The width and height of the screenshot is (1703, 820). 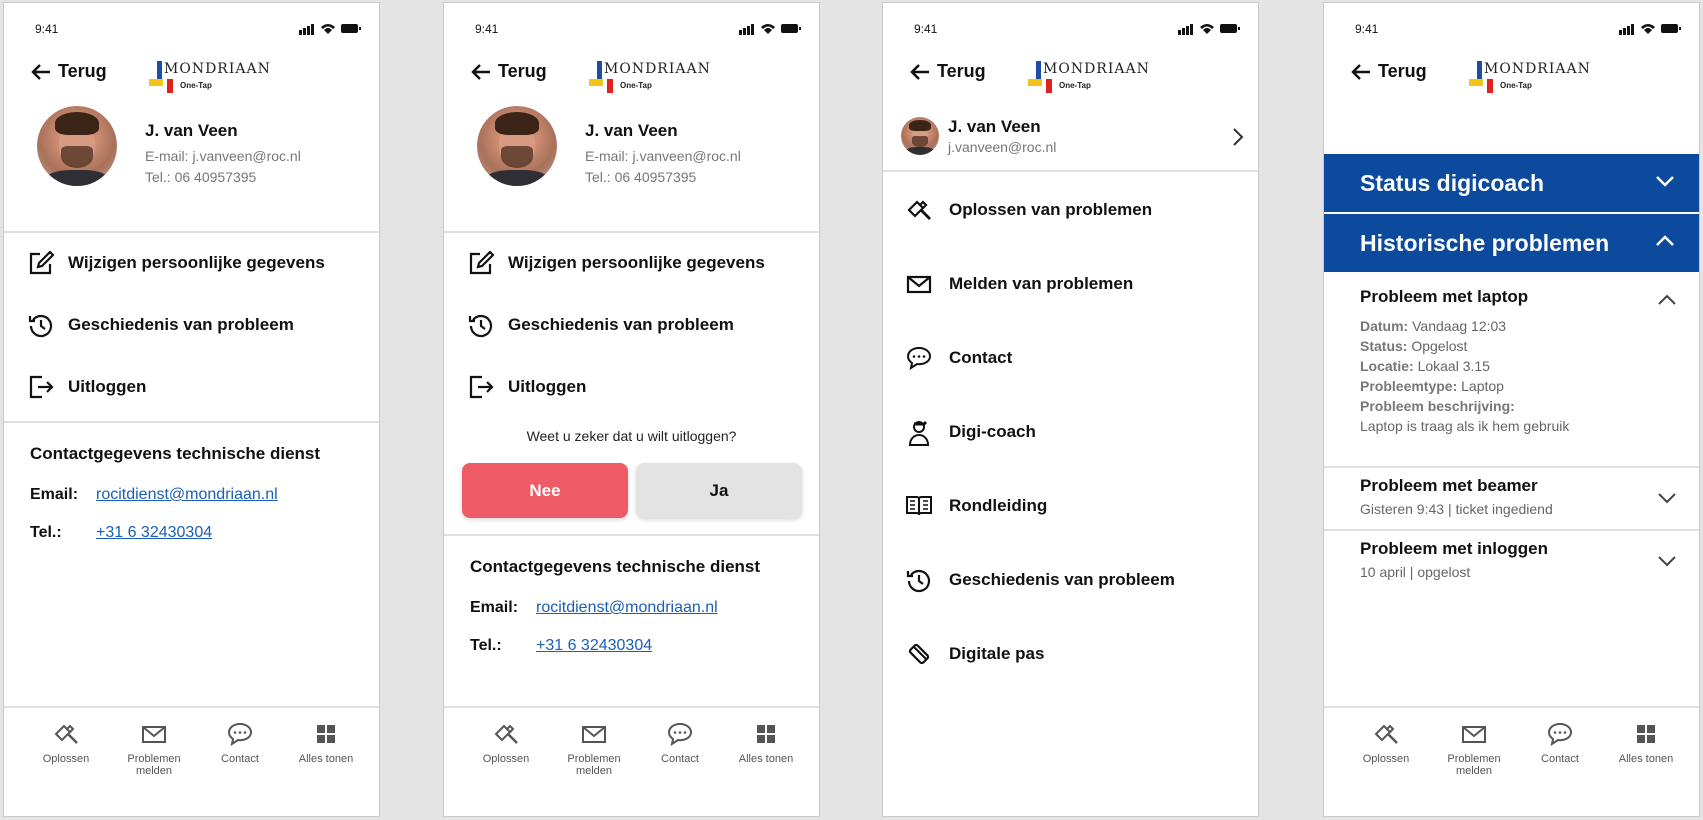 I want to click on profile-email: E-mail: j.vanveen@roc.nl, so click(x=223, y=156).